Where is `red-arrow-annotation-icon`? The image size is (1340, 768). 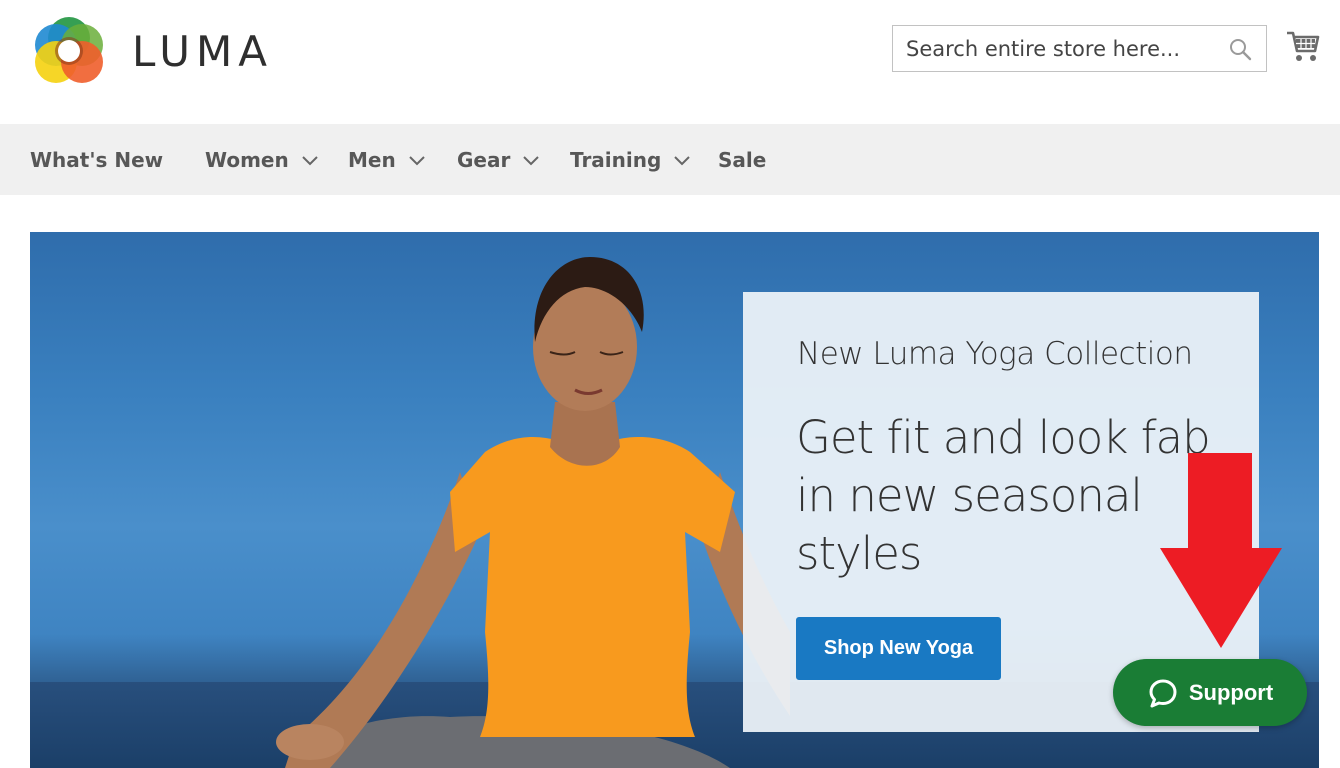
red-arrow-annotation-icon is located at coordinates (1221, 550).